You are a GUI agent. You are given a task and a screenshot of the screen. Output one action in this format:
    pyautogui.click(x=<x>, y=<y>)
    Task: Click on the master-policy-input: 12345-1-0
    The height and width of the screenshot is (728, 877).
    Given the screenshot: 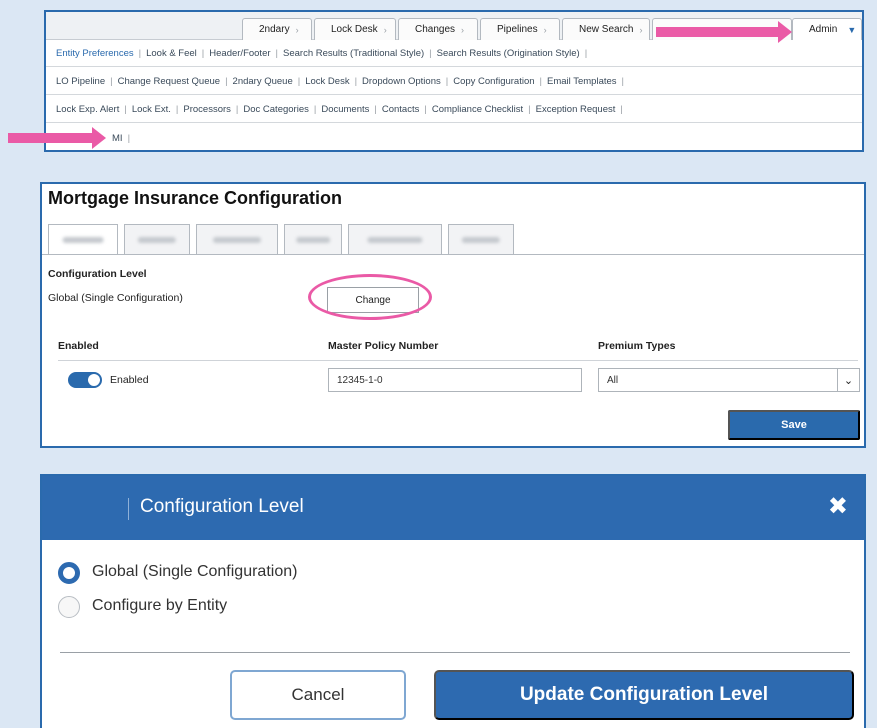 What is the action you would take?
    pyautogui.click(x=455, y=380)
    